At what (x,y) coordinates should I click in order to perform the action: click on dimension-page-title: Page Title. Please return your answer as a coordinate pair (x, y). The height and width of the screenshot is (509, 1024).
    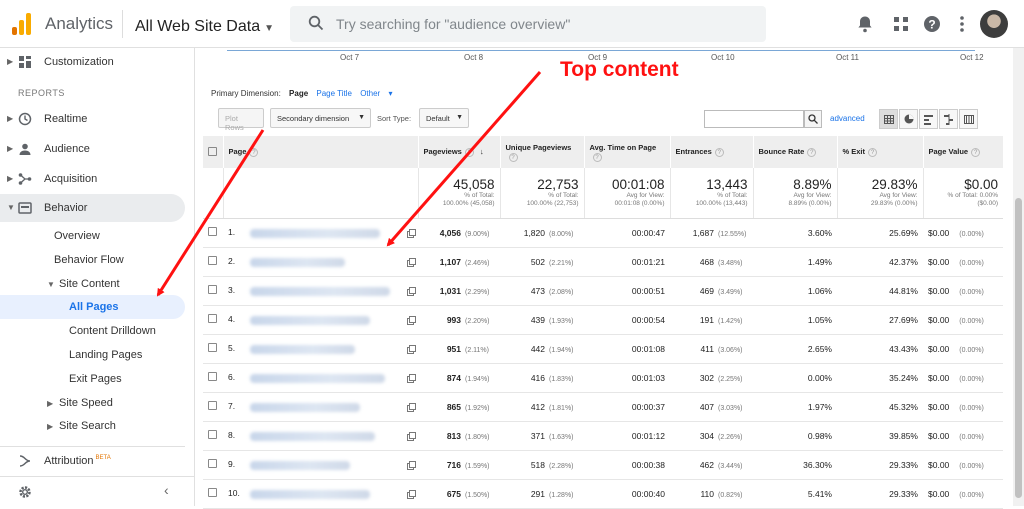
    Looking at the image, I should click on (334, 93).